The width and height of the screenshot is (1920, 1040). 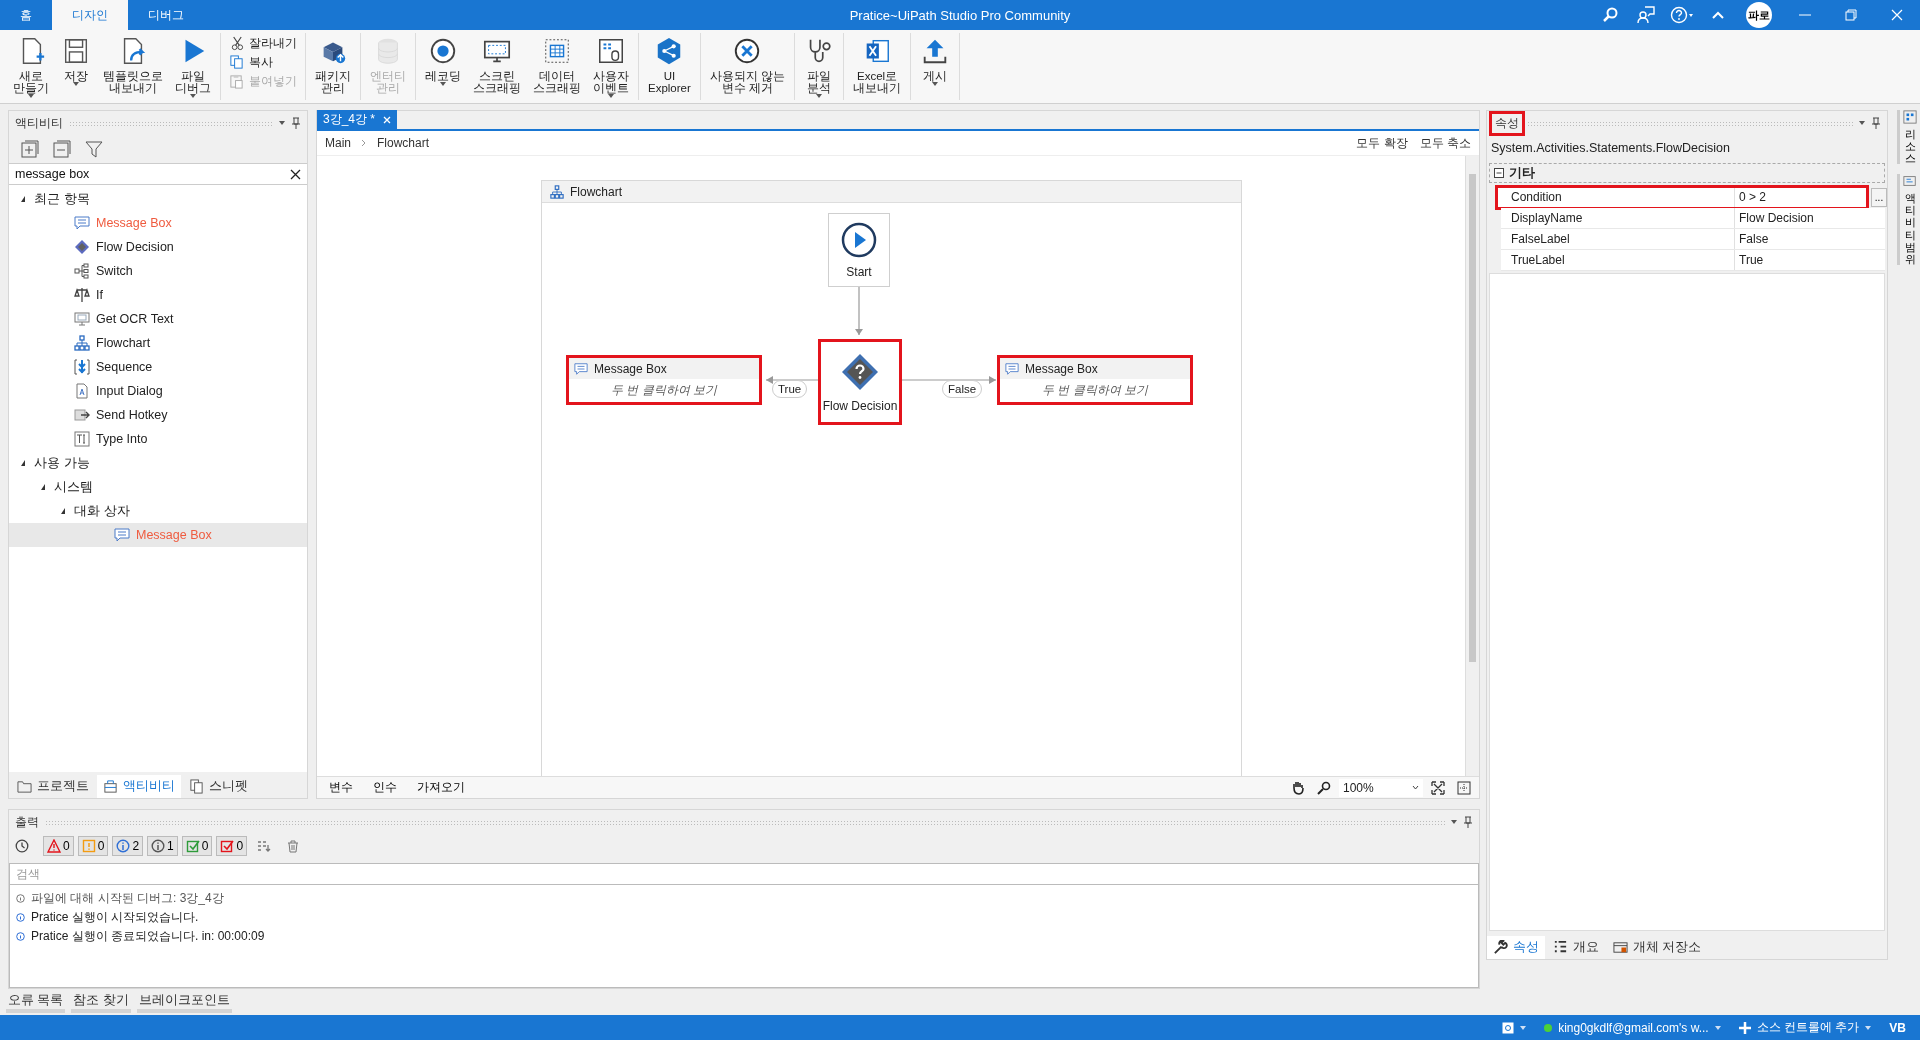 I want to click on ribbon-button: 게시, so click(x=935, y=60).